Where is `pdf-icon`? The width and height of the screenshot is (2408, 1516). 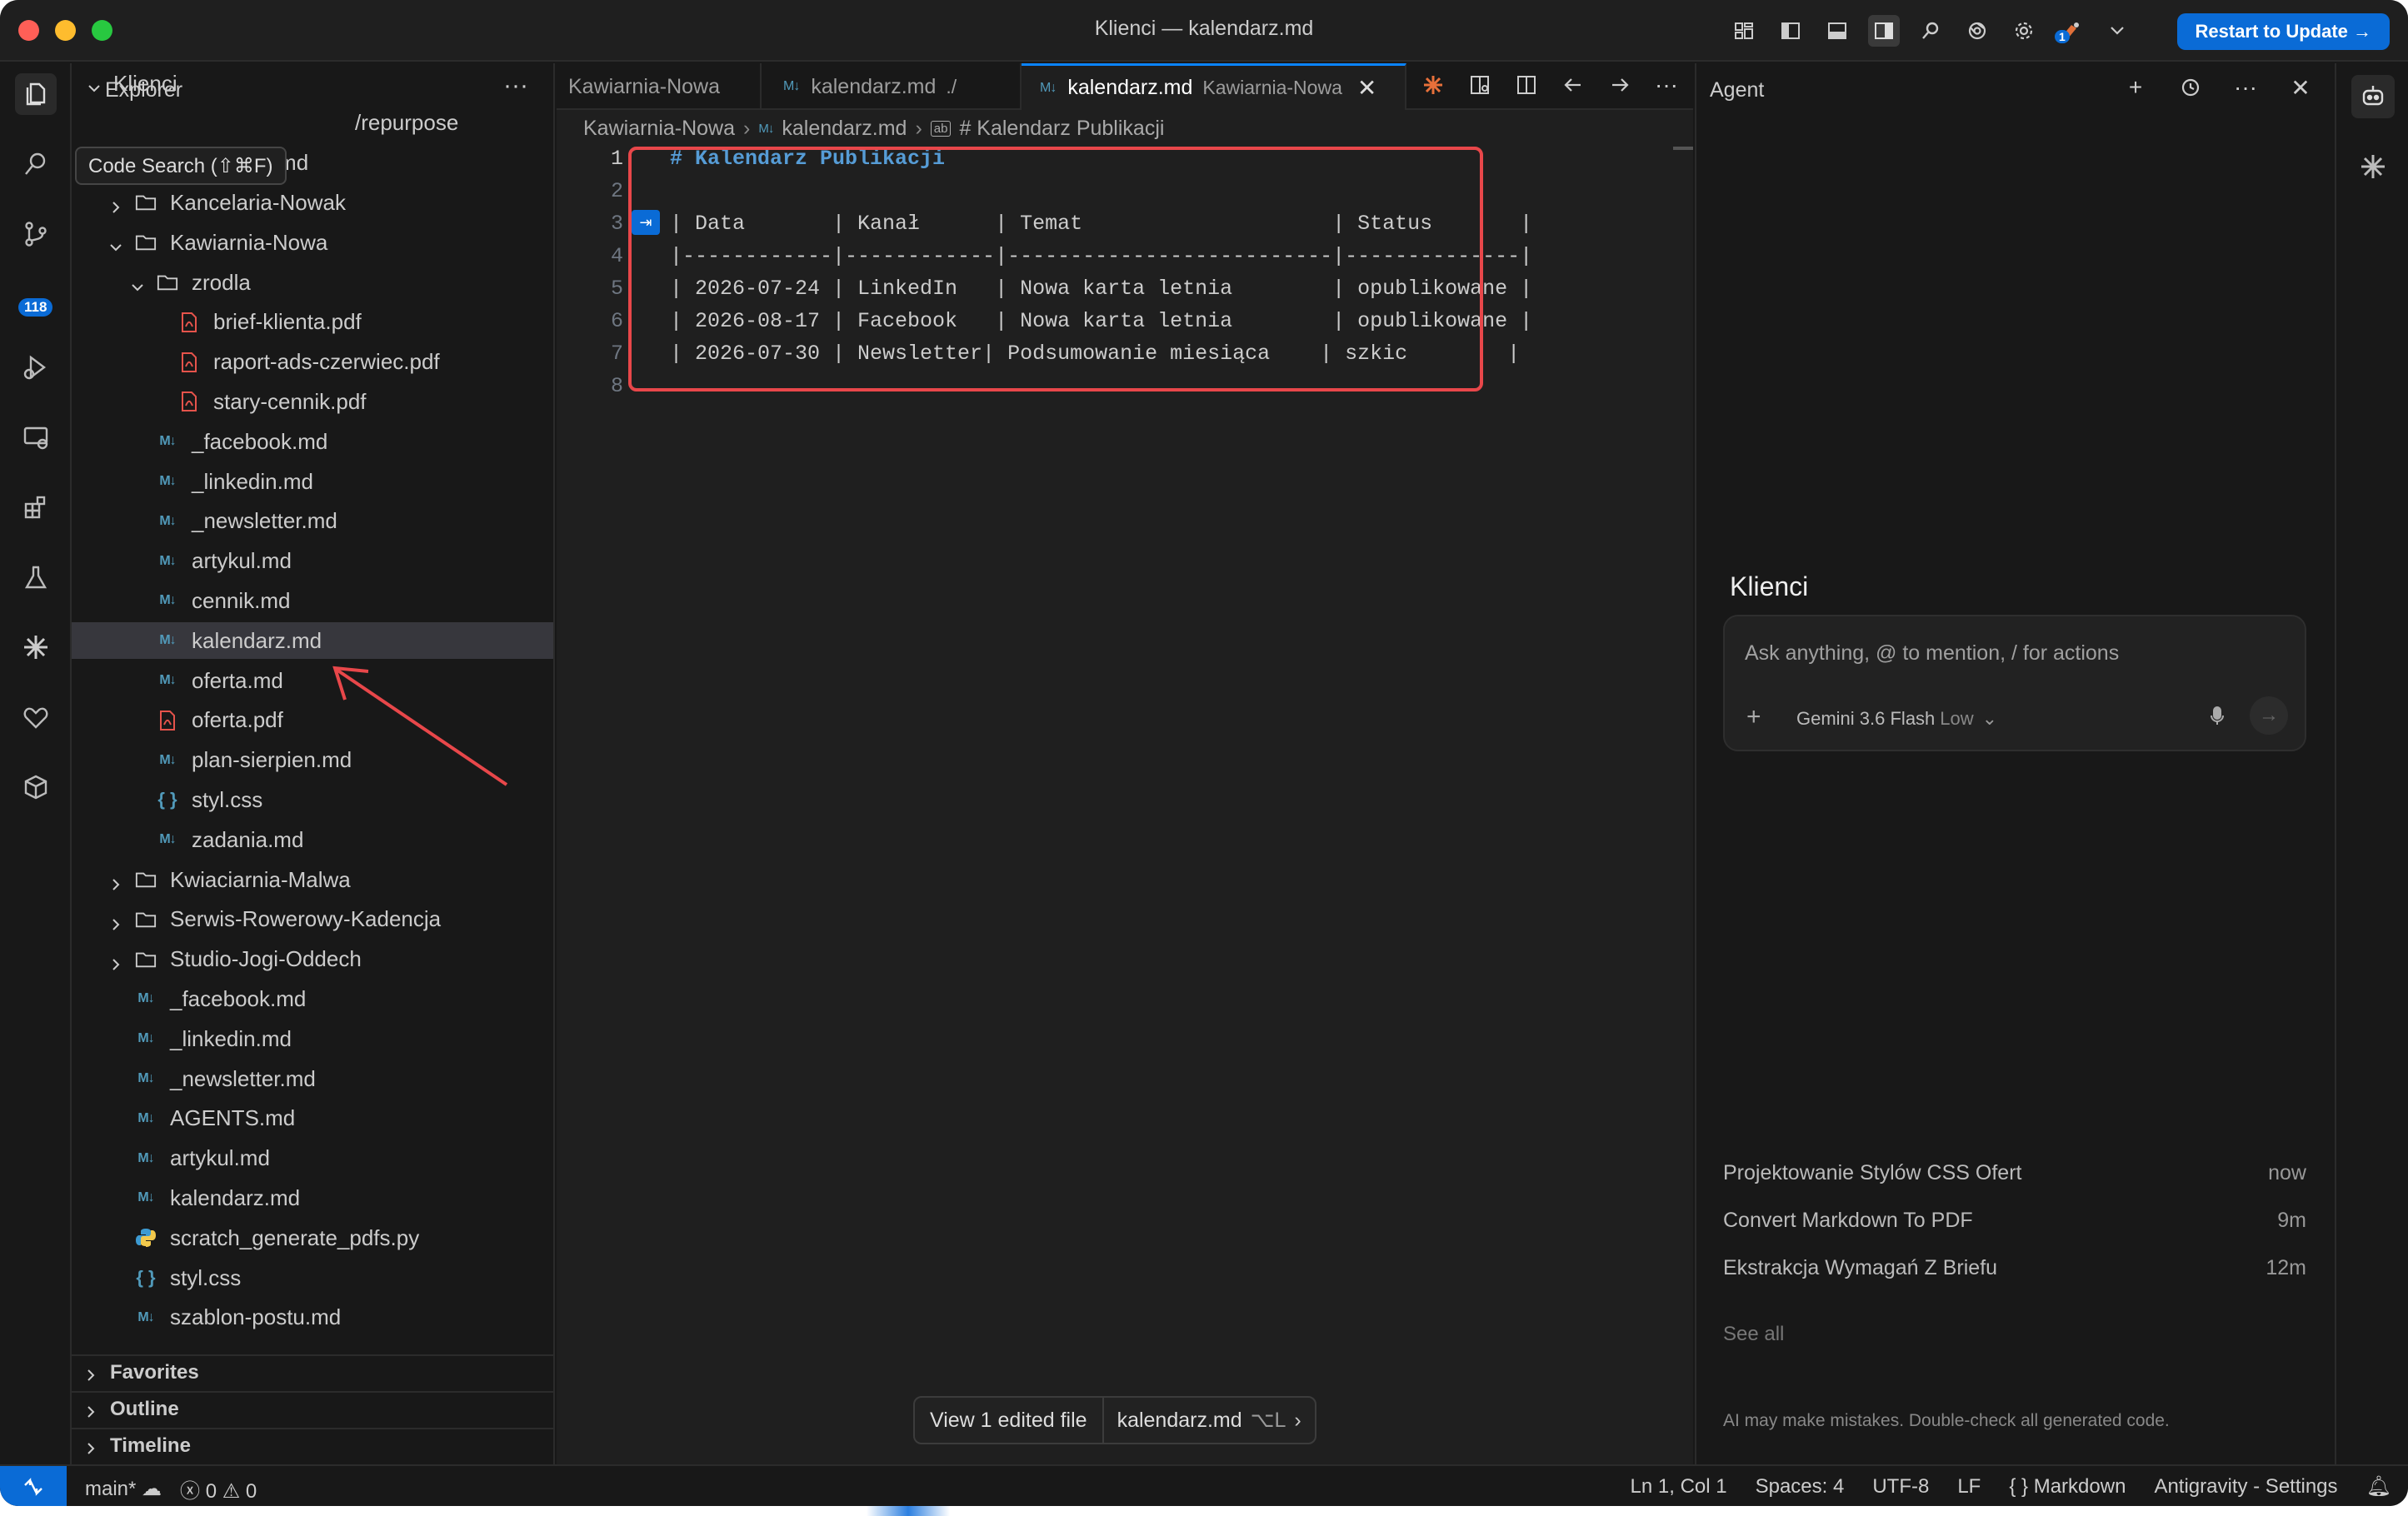 pdf-icon is located at coordinates (167, 720).